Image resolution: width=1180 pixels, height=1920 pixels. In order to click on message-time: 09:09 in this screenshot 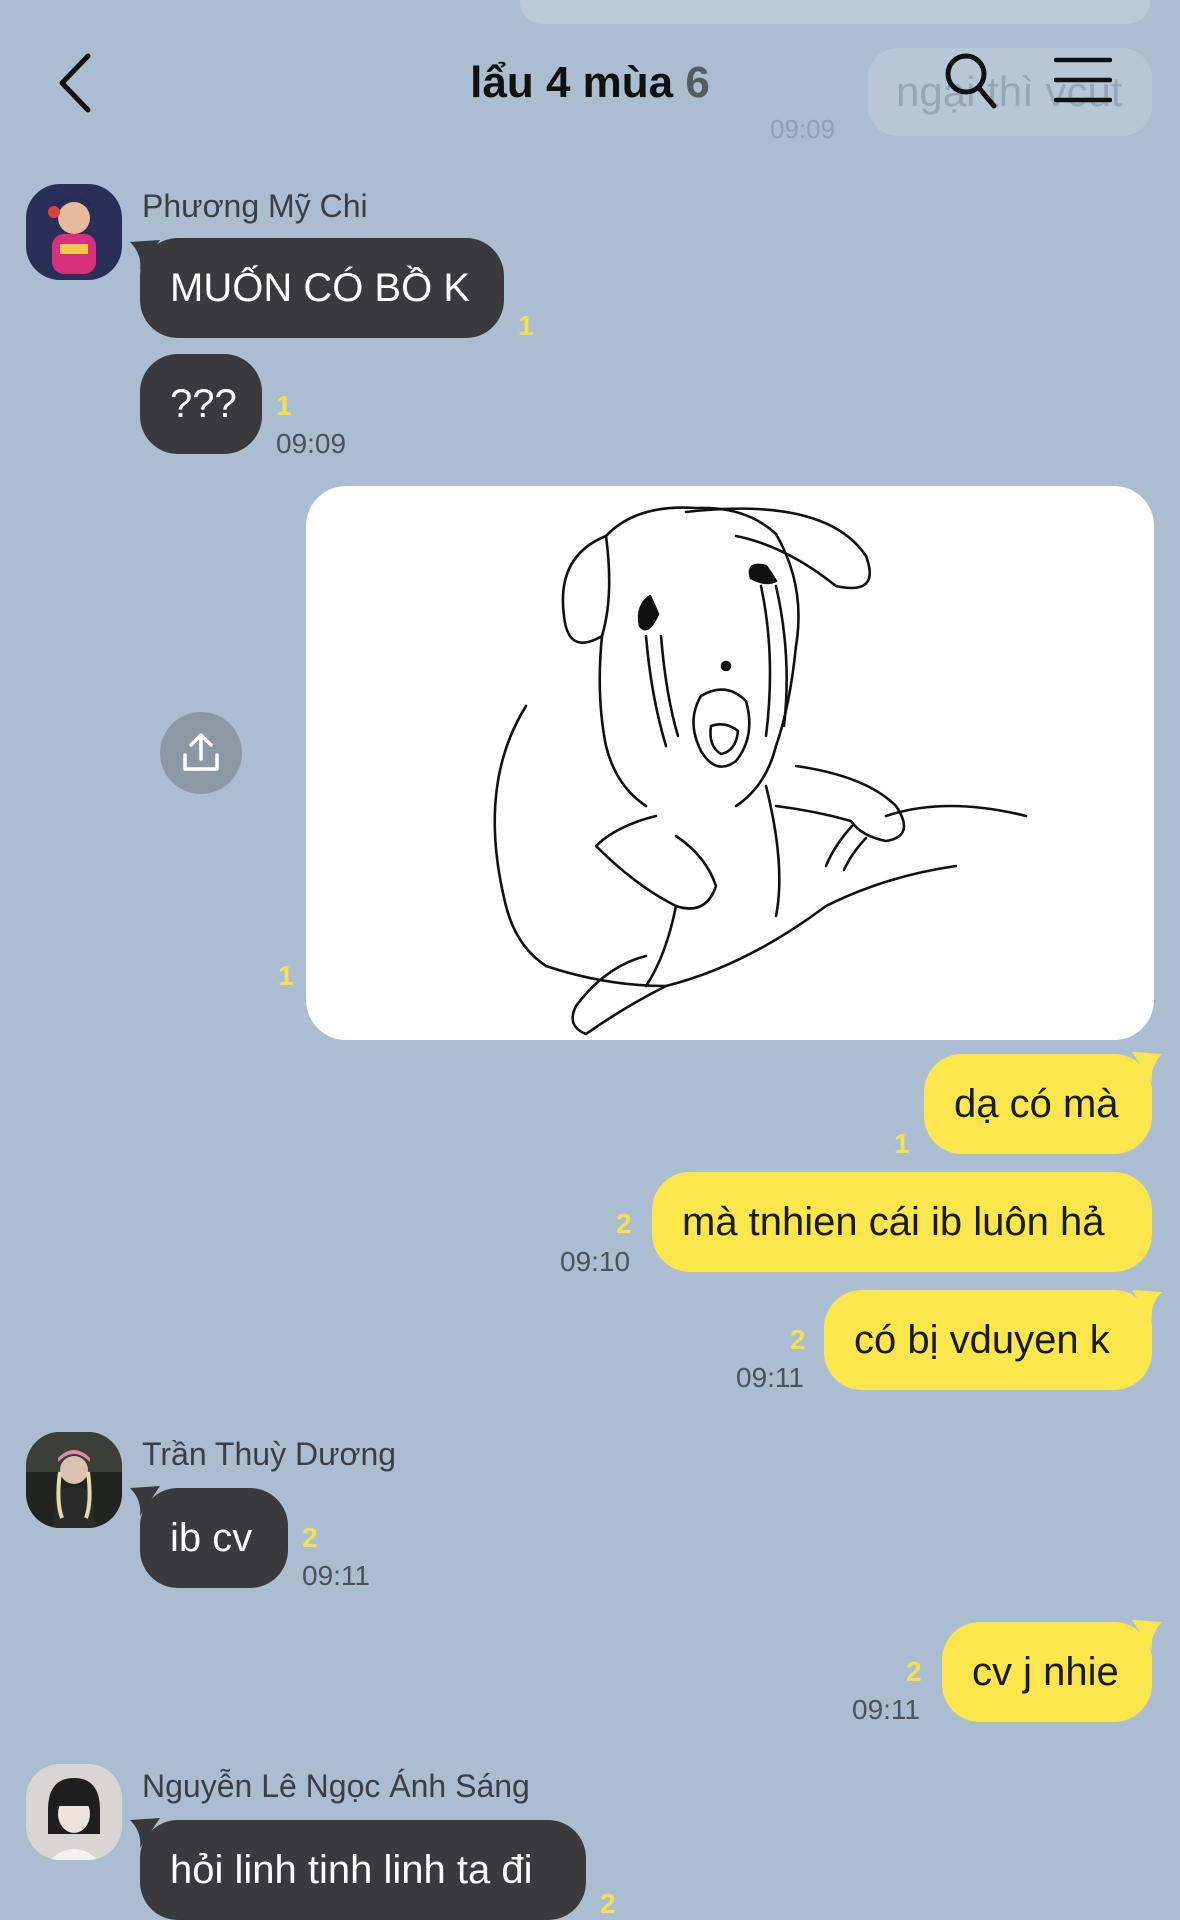, I will do `click(311, 443)`.